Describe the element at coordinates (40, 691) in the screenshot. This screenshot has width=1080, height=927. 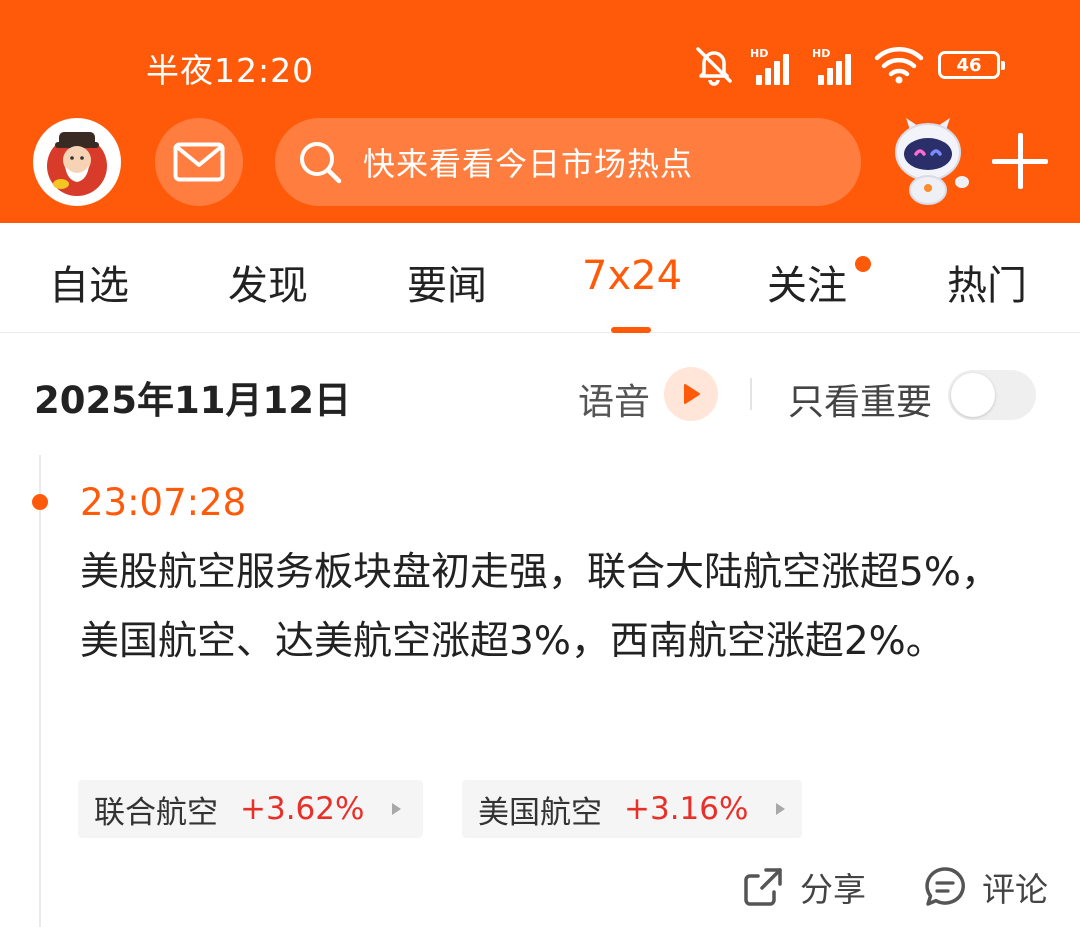
I see `timeline-line` at that location.